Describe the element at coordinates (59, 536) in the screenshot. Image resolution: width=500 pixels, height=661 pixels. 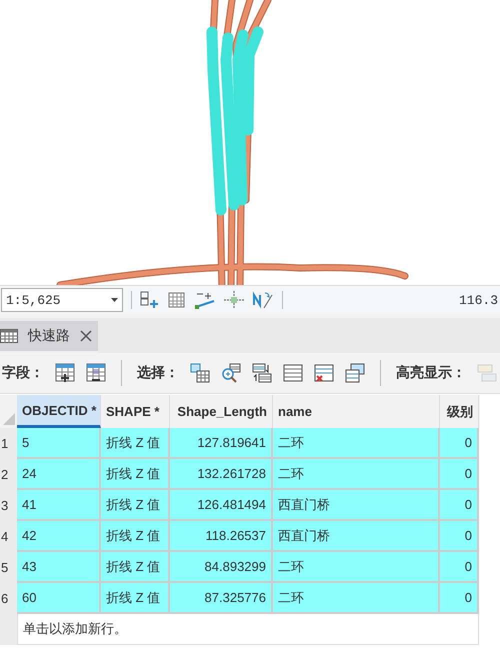
I see `table-cell: 42` at that location.